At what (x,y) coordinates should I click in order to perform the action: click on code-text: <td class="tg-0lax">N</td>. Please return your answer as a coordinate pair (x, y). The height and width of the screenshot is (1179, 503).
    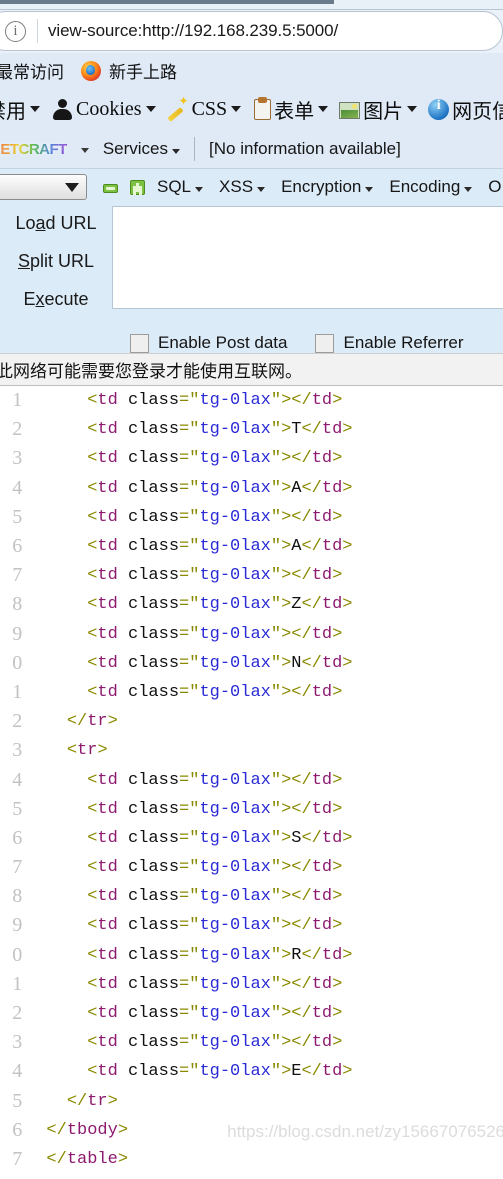
    Looking at the image, I should click on (220, 663).